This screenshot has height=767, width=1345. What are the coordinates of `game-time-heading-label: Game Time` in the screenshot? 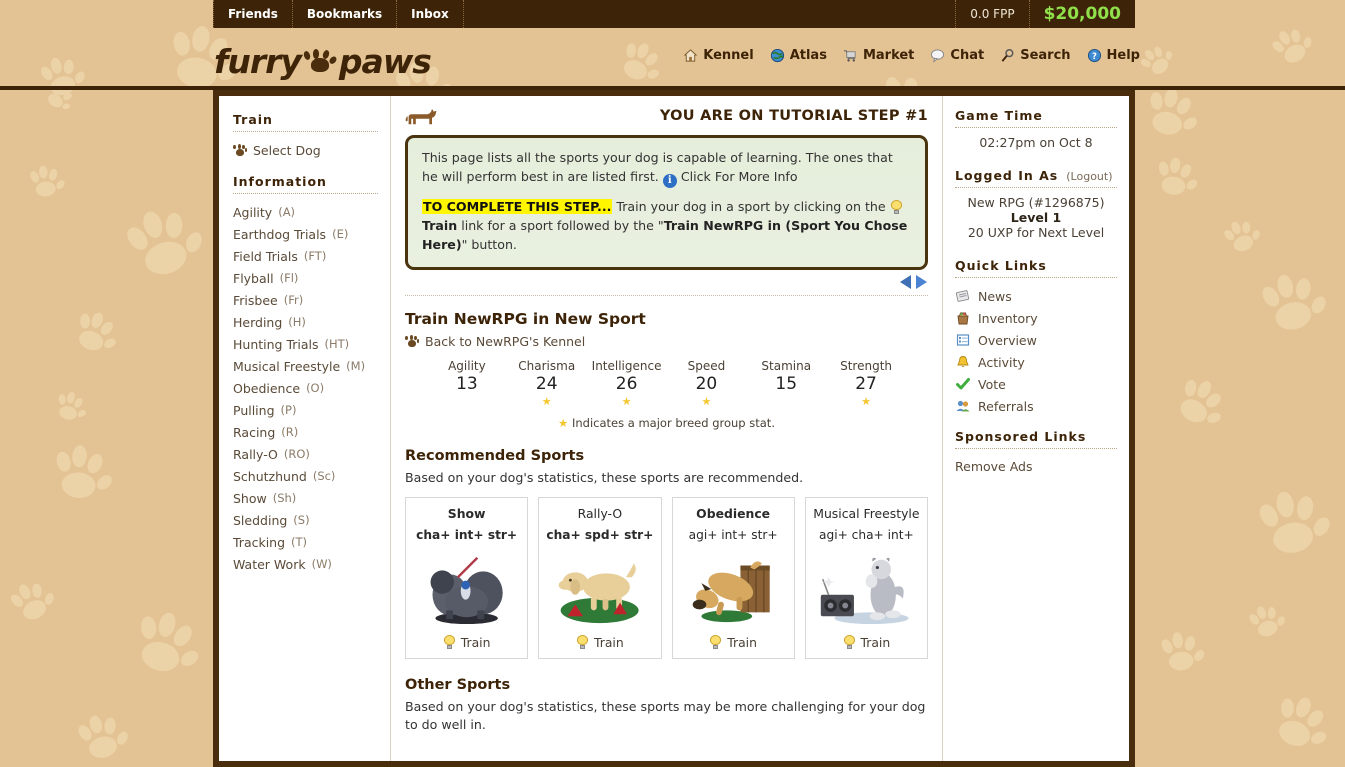 It's located at (999, 115).